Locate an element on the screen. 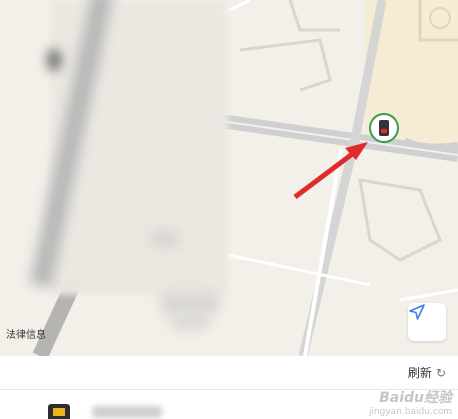  refresh-label: 刷新 is located at coordinates (419, 373).